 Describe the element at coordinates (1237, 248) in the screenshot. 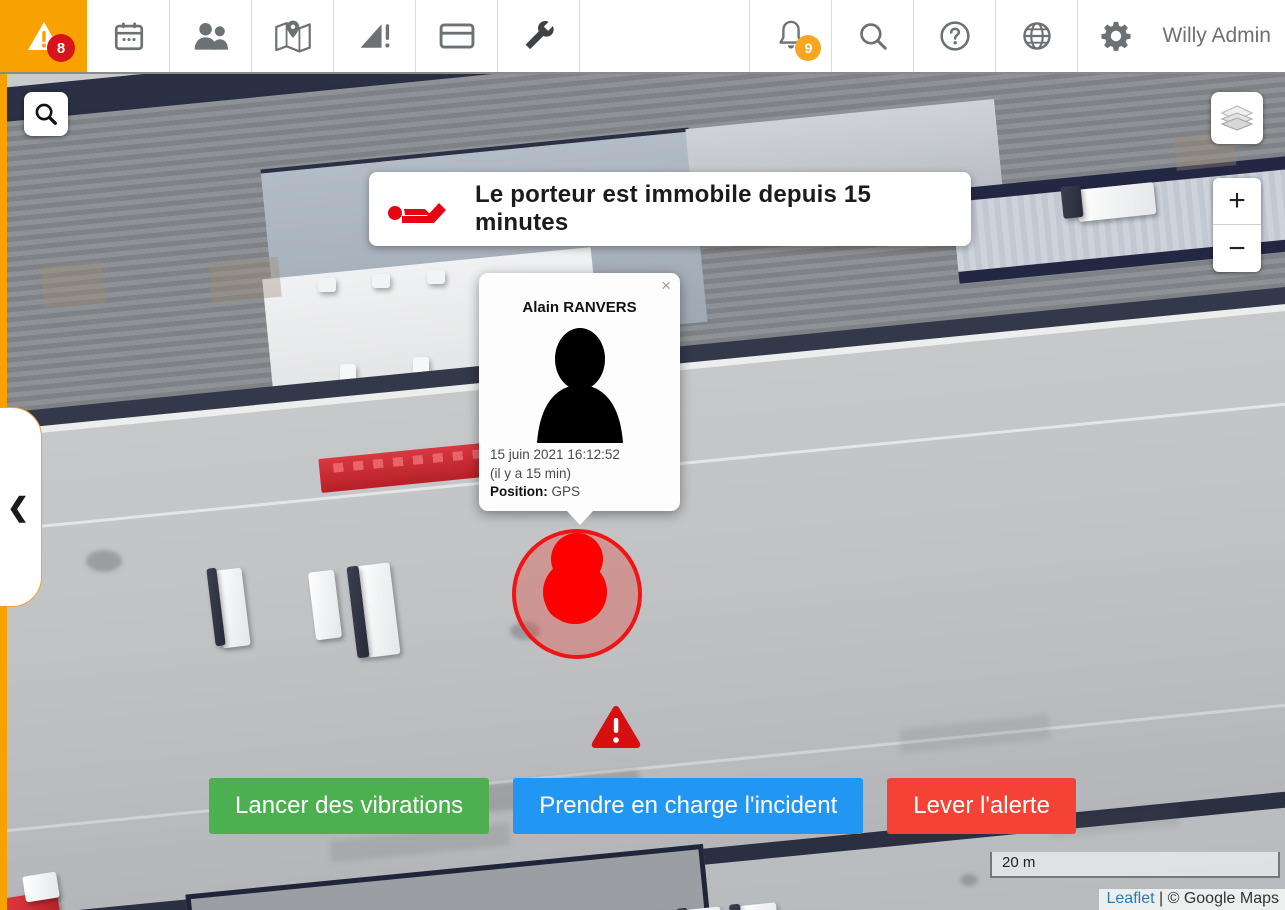

I see `zoom-out-button: −` at that location.